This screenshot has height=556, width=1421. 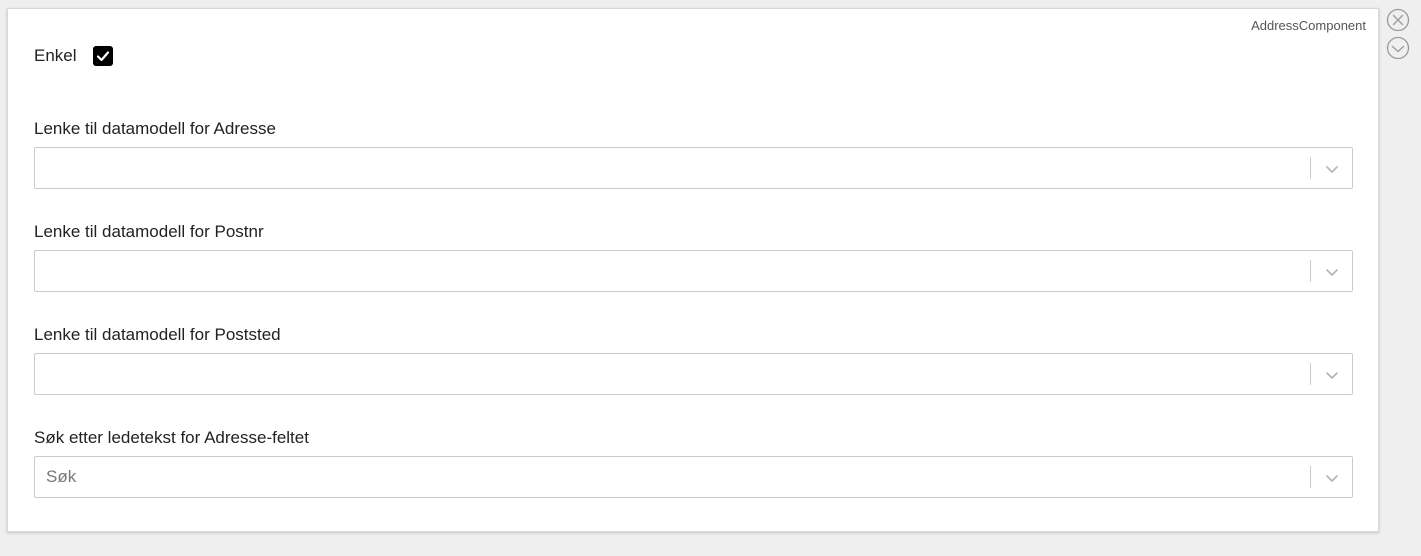 I want to click on select-value-address-text: Søk, so click(x=61, y=476).